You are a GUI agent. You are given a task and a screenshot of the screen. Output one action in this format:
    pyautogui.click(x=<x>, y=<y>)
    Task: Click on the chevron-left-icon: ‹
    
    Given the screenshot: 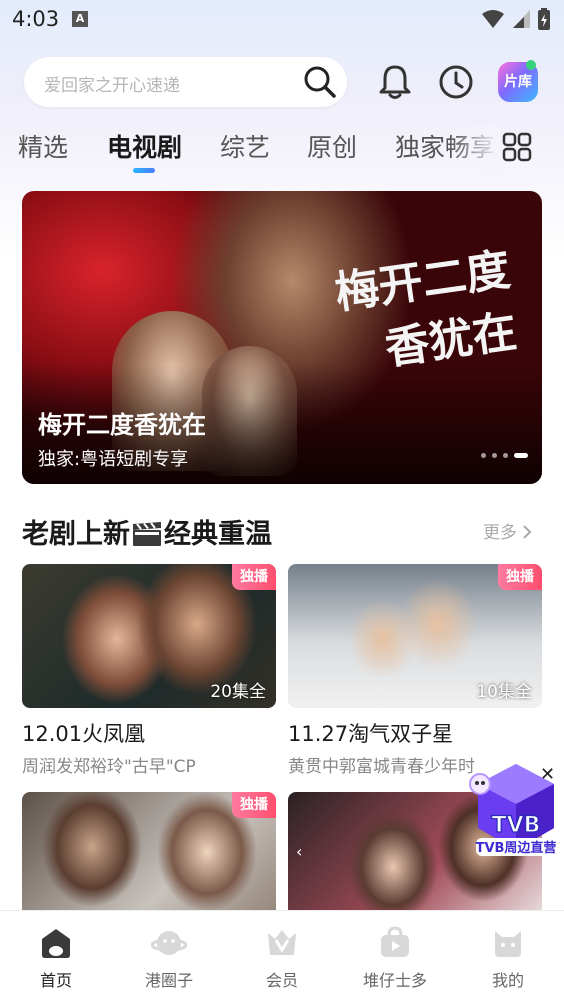 What is the action you would take?
    pyautogui.click(x=299, y=851)
    